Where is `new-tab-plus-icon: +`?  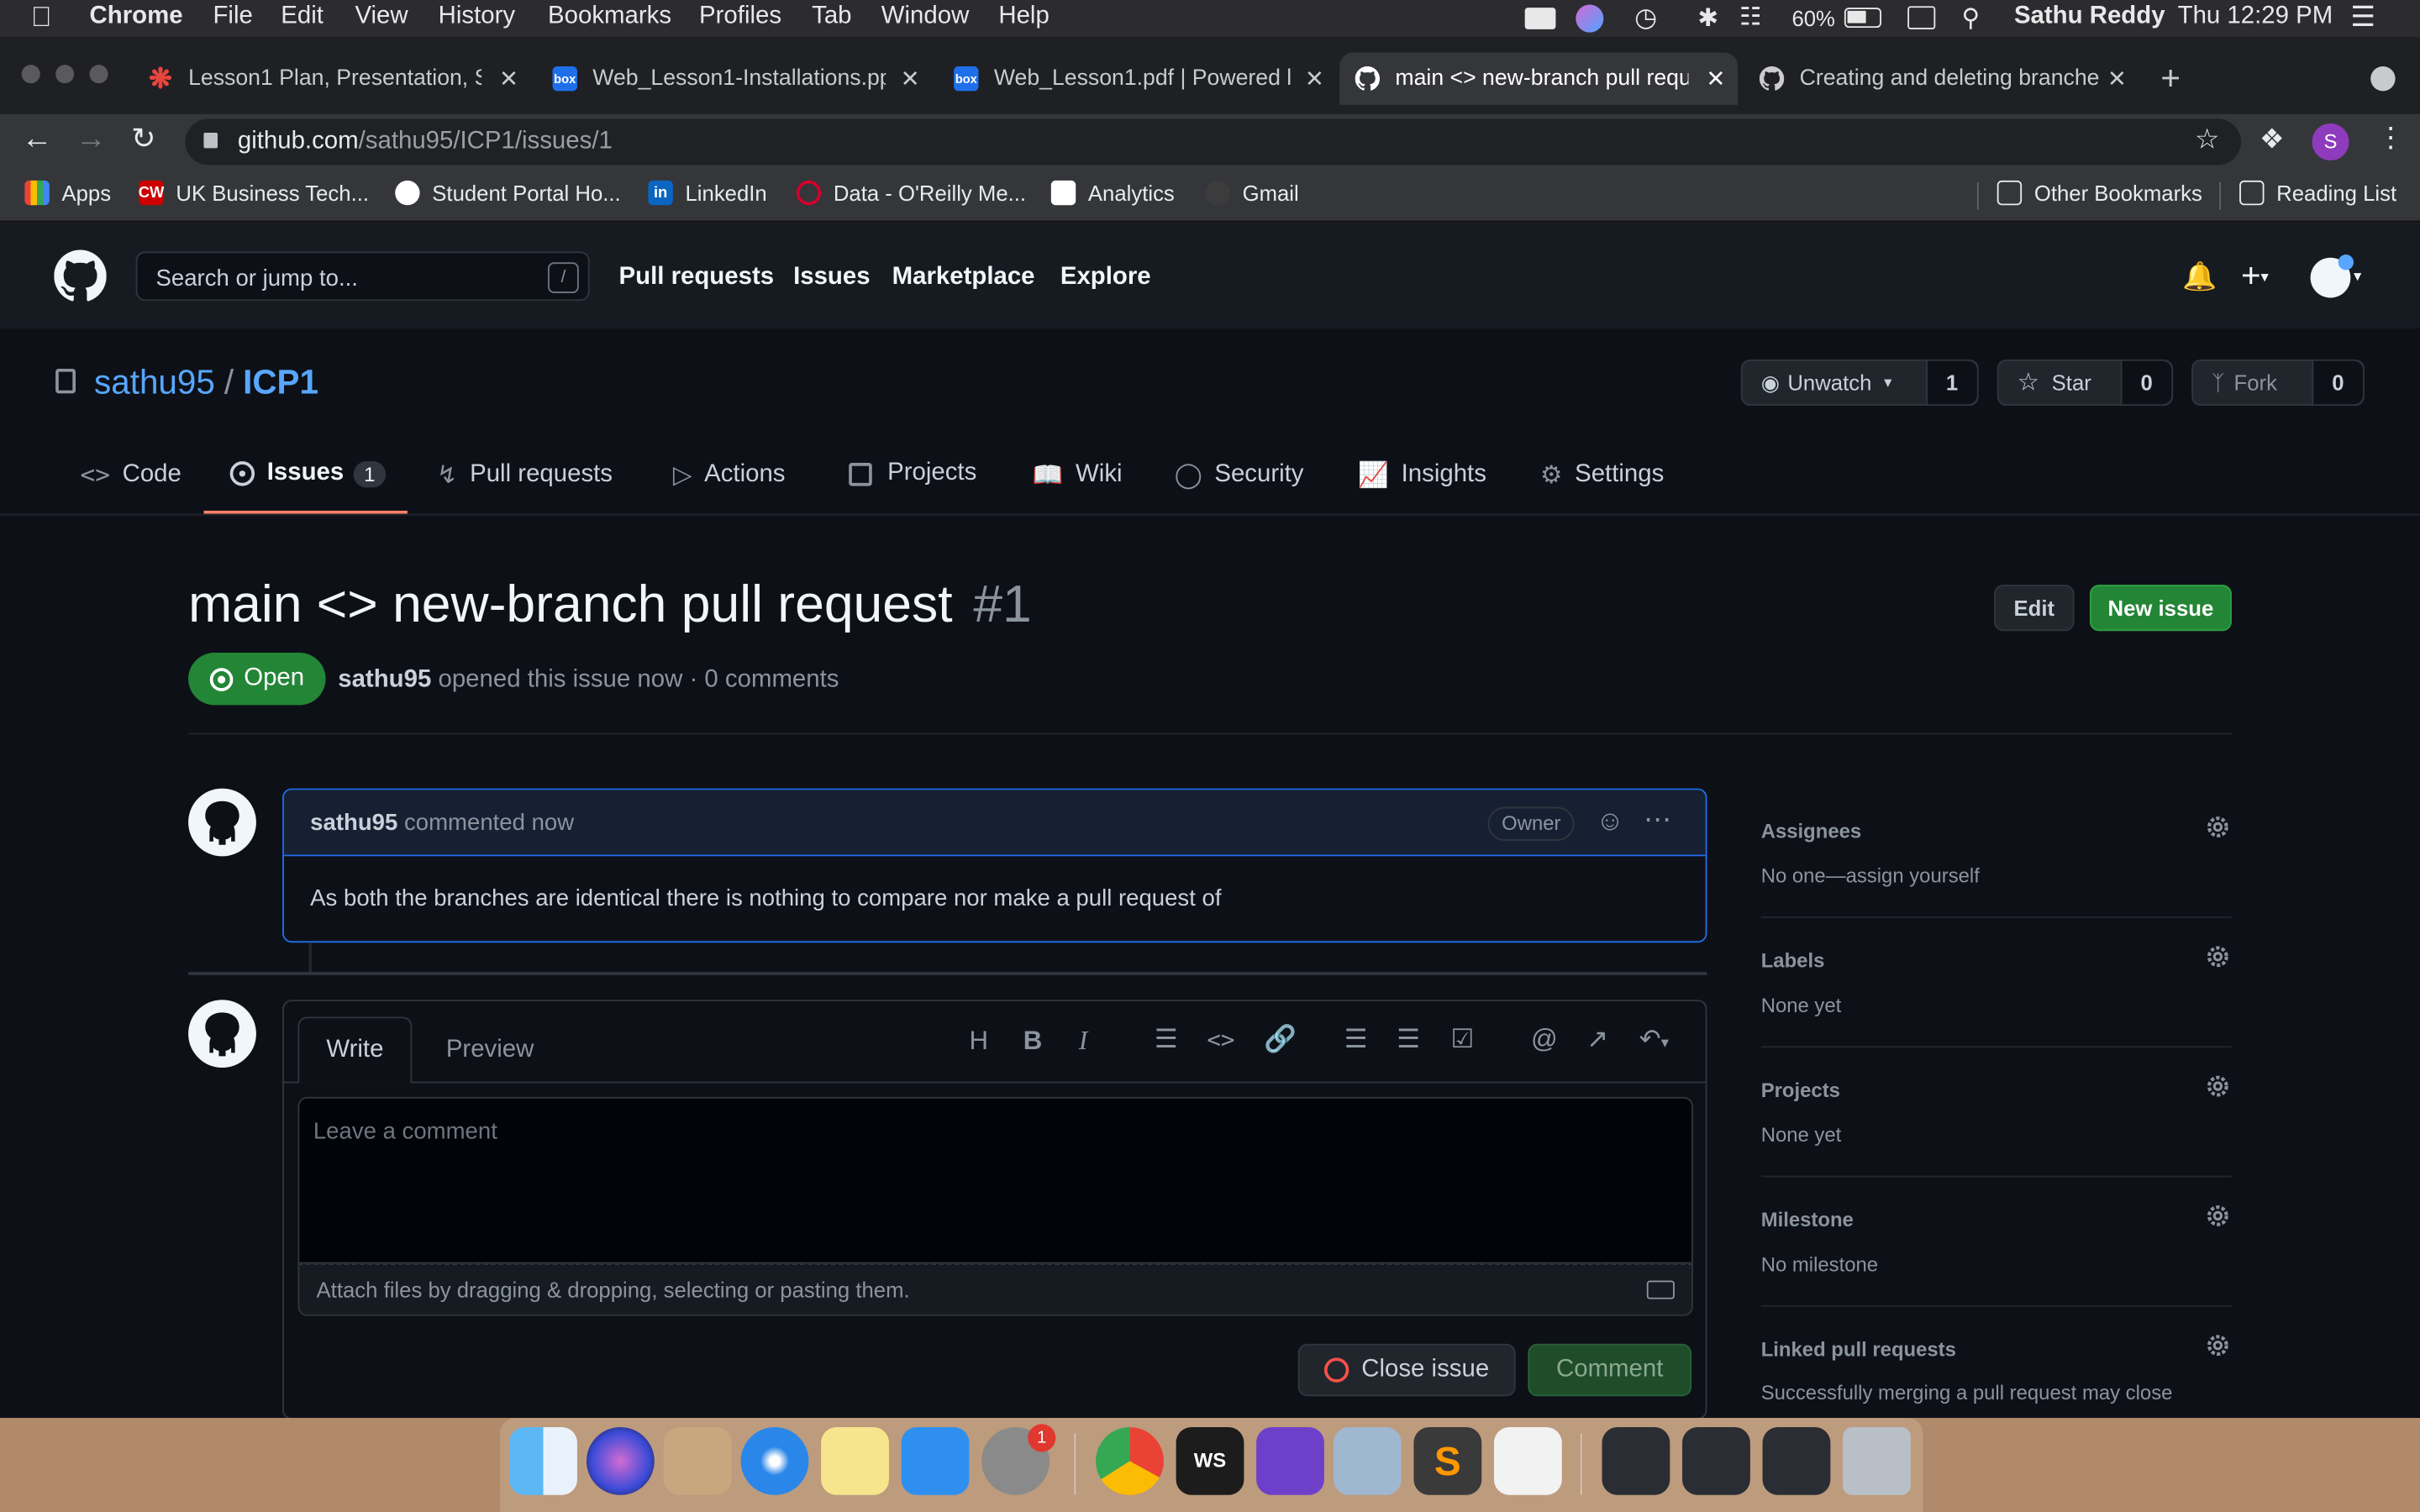
new-tab-plus-icon: + is located at coordinates (2170, 79).